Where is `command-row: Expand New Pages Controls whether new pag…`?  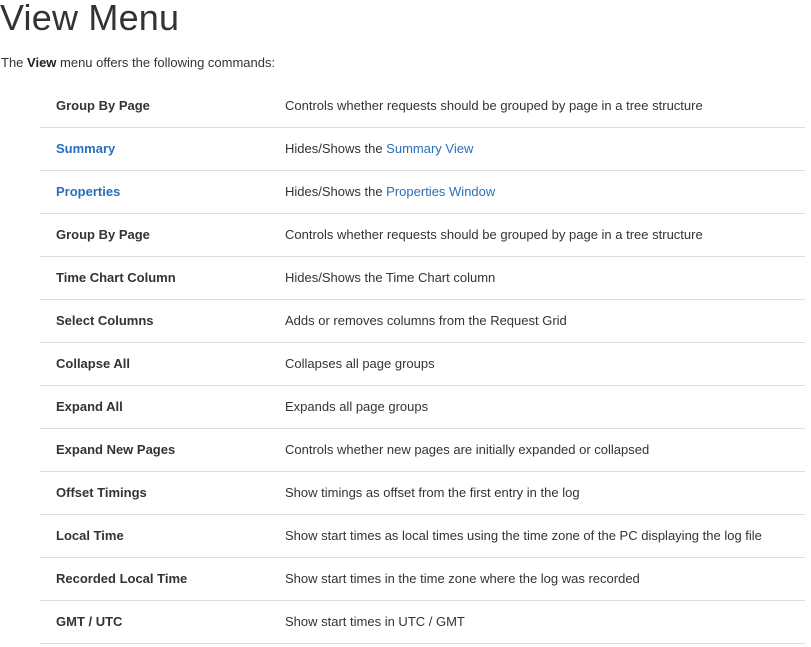 command-row: Expand New Pages Controls whether new pag… is located at coordinates (422, 450).